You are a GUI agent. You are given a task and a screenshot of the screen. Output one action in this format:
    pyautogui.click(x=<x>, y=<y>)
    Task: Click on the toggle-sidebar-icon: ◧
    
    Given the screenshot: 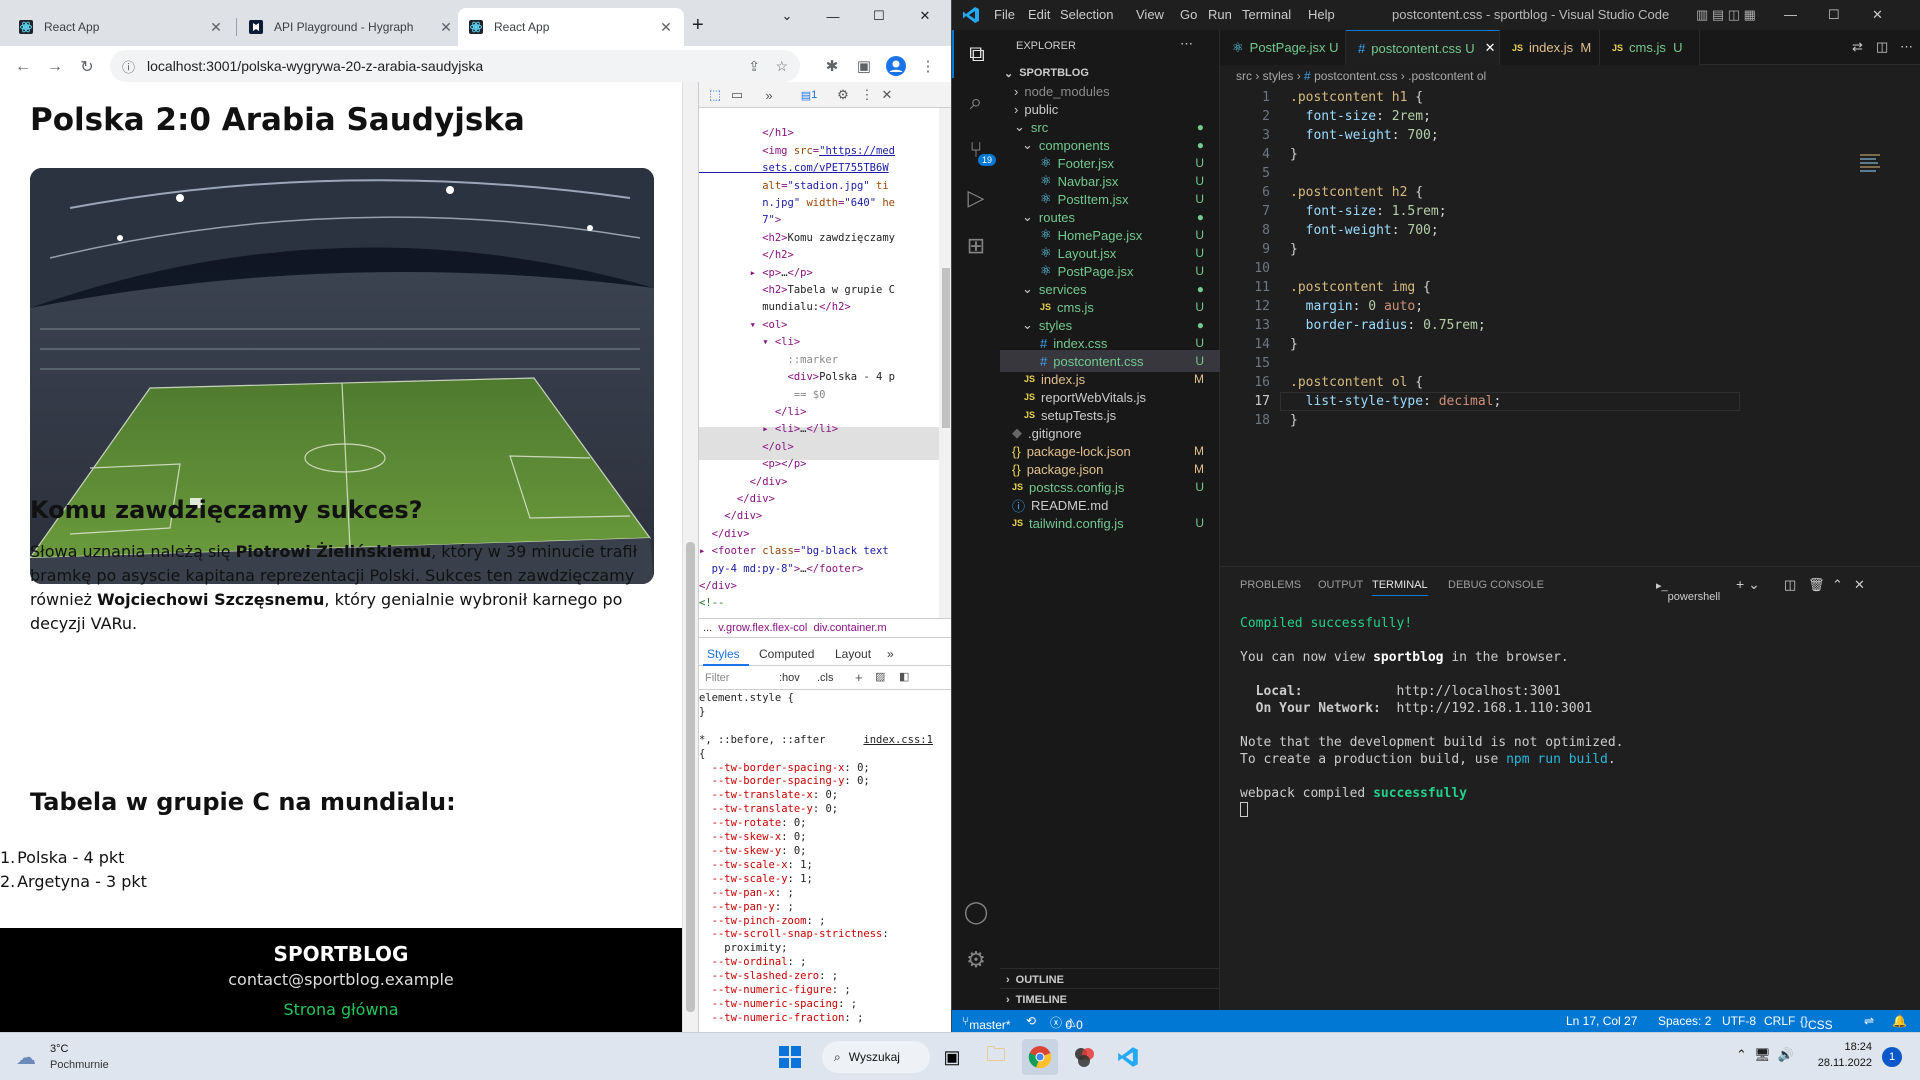 What is the action you would take?
    pyautogui.click(x=904, y=676)
    